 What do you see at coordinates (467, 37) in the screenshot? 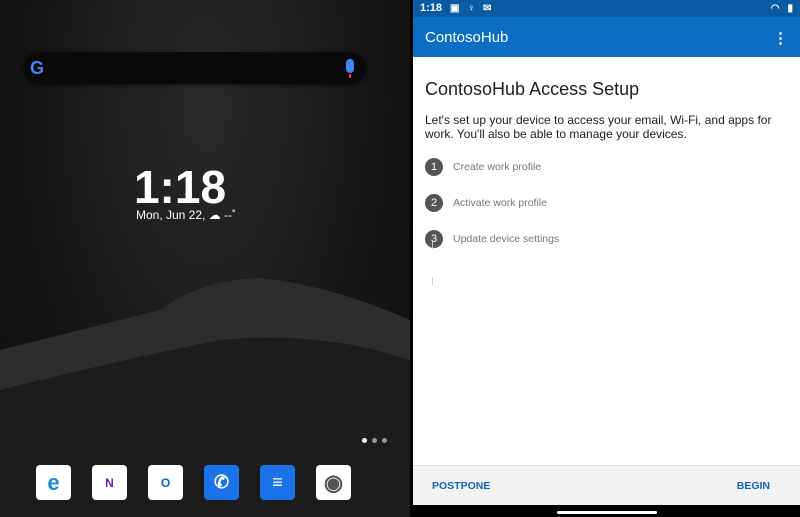
I see `app-title: ContosoHub` at bounding box center [467, 37].